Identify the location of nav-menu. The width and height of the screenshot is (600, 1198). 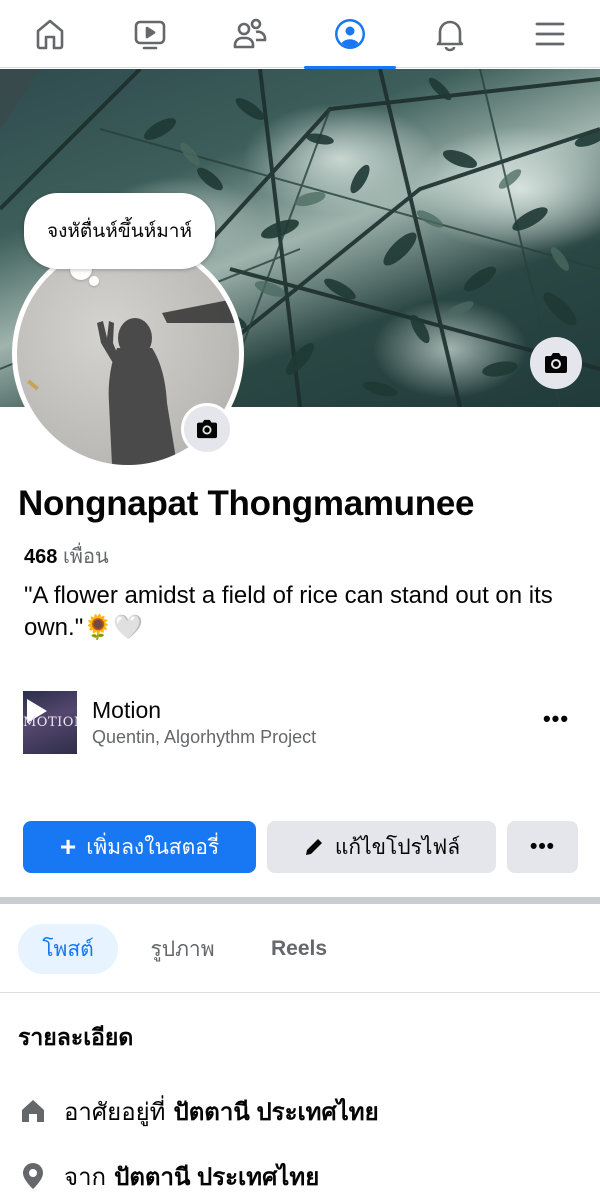
(550, 34).